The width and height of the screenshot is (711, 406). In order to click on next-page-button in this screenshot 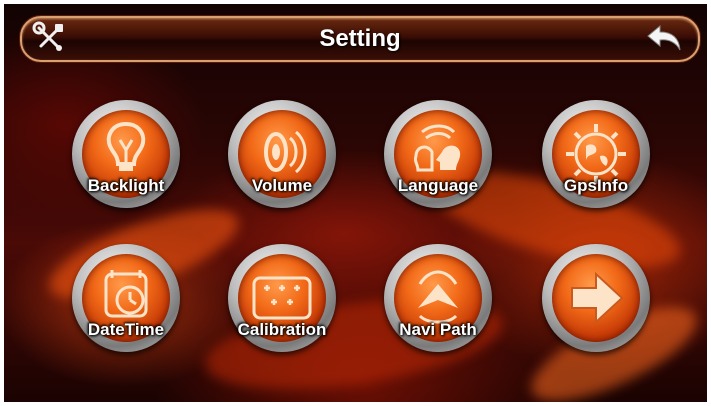, I will do `click(596, 304)`.